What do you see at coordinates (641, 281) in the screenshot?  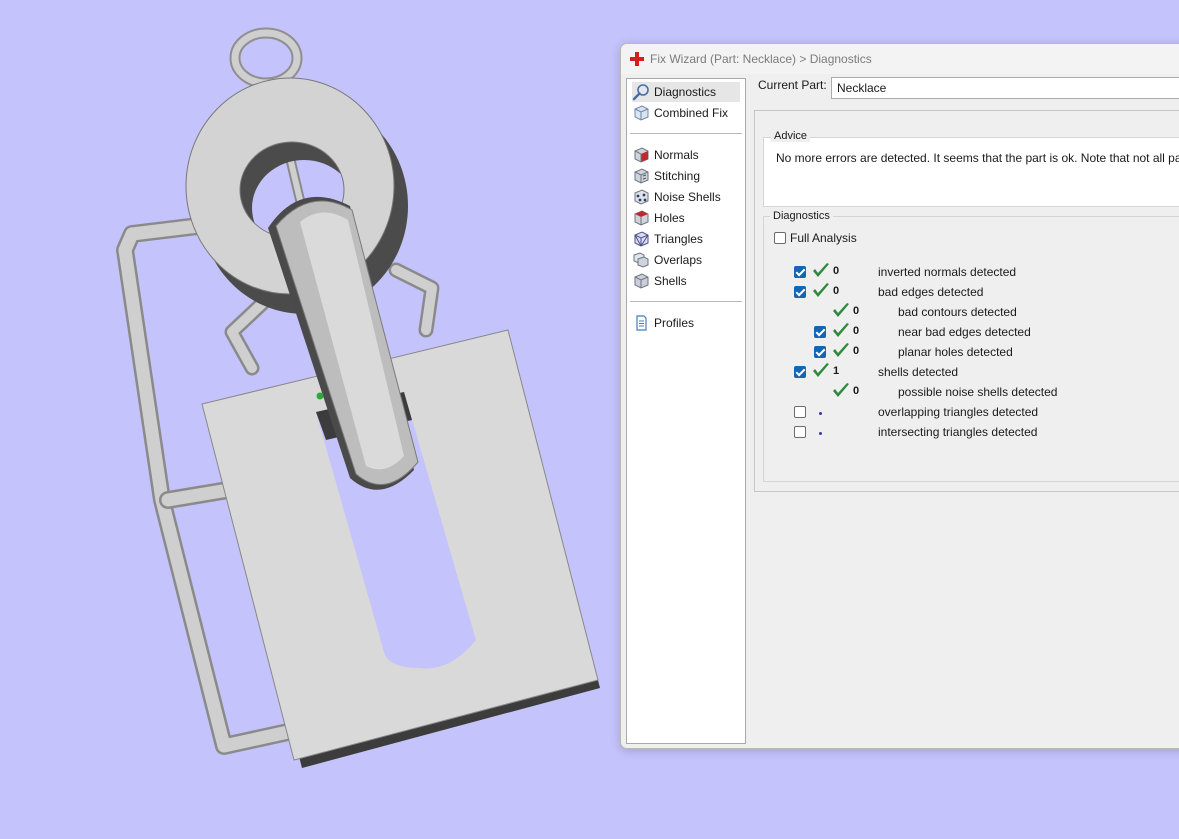 I see `shells-cube-icon` at bounding box center [641, 281].